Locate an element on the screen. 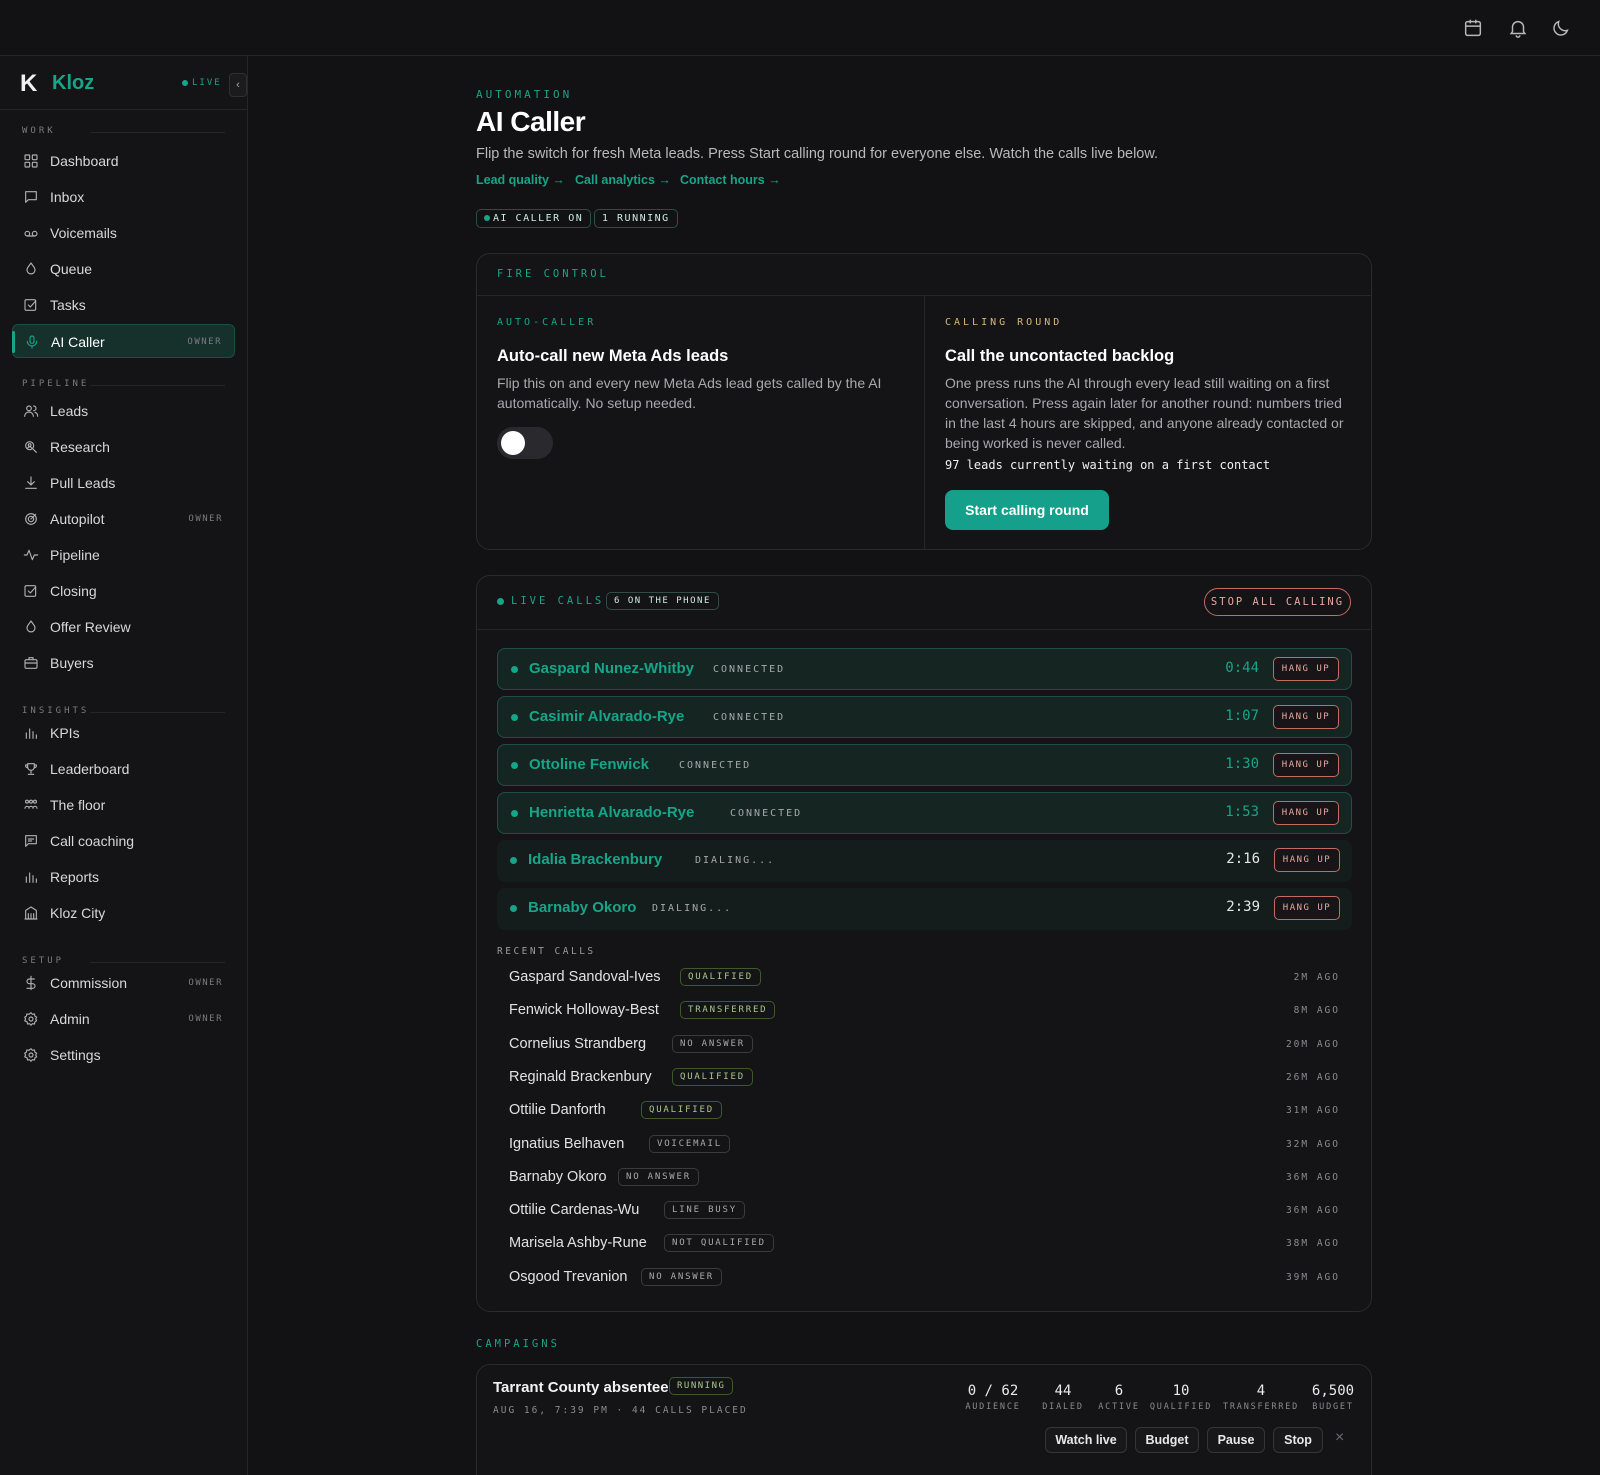 The image size is (1600, 1475). sidebar-item-commission: Commission OWNER is located at coordinates (123, 983).